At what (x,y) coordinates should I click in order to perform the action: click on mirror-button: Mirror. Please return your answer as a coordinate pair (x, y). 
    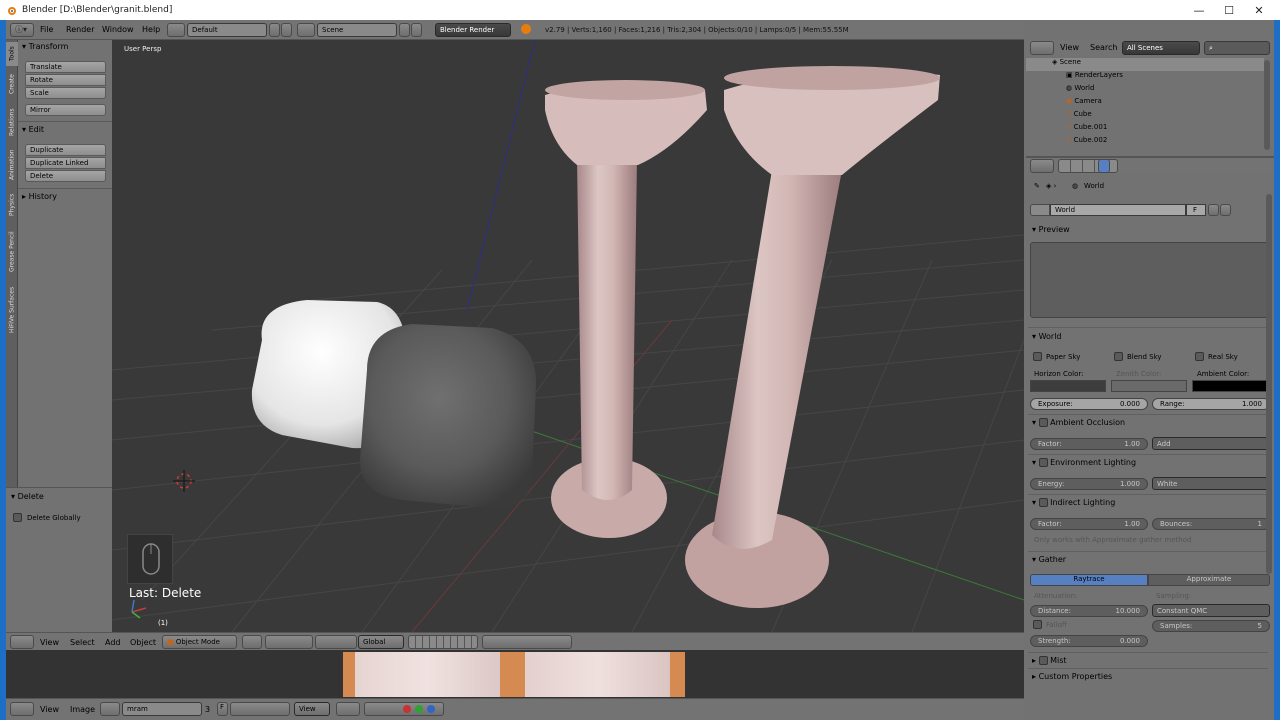
    Looking at the image, I should click on (65, 110).